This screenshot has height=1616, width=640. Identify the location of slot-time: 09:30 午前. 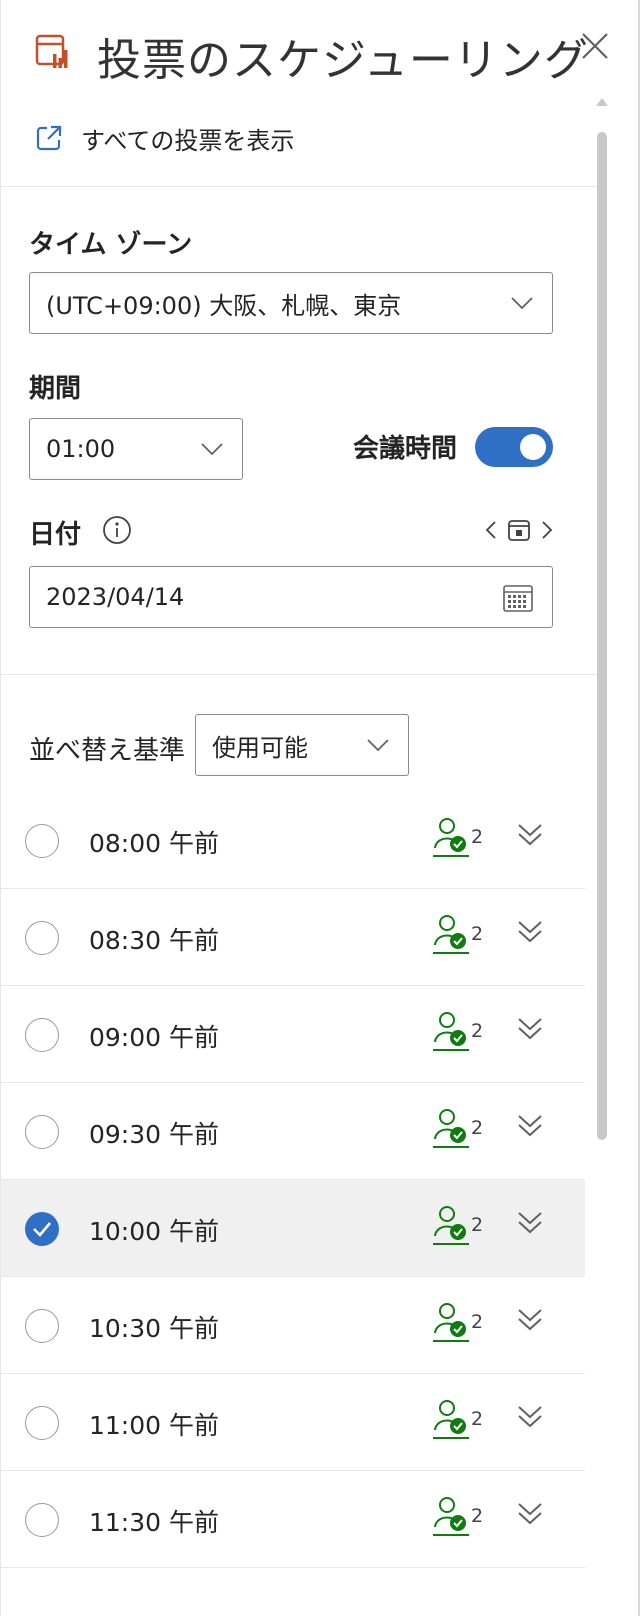
(154, 1134).